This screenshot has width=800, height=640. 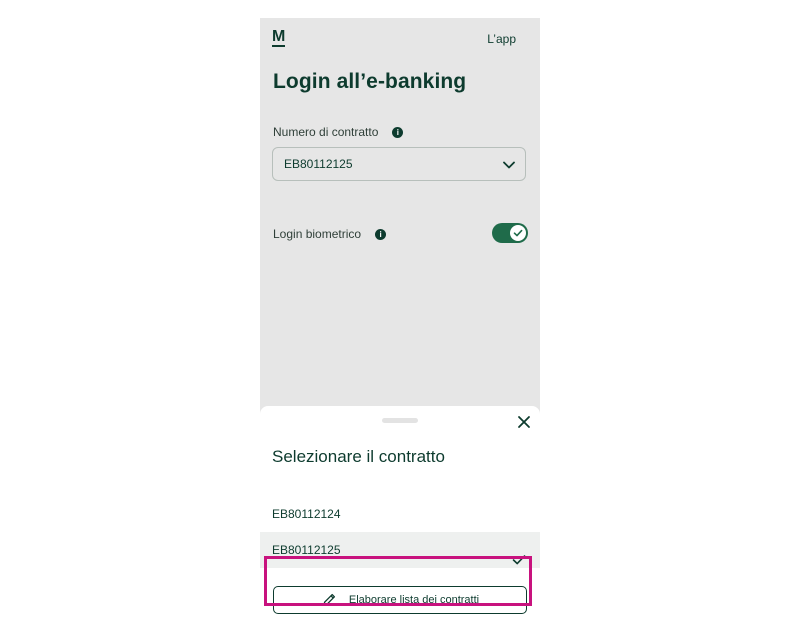 What do you see at coordinates (317, 234) in the screenshot?
I see `biometric-label-text: Login biometrico` at bounding box center [317, 234].